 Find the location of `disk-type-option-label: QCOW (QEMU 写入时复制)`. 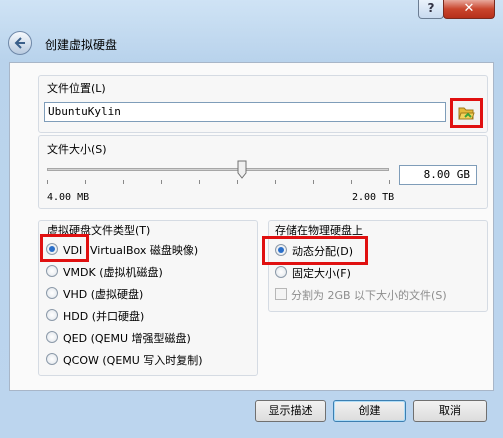

disk-type-option-label: QCOW (QEMU 写入时复制) is located at coordinates (133, 360).